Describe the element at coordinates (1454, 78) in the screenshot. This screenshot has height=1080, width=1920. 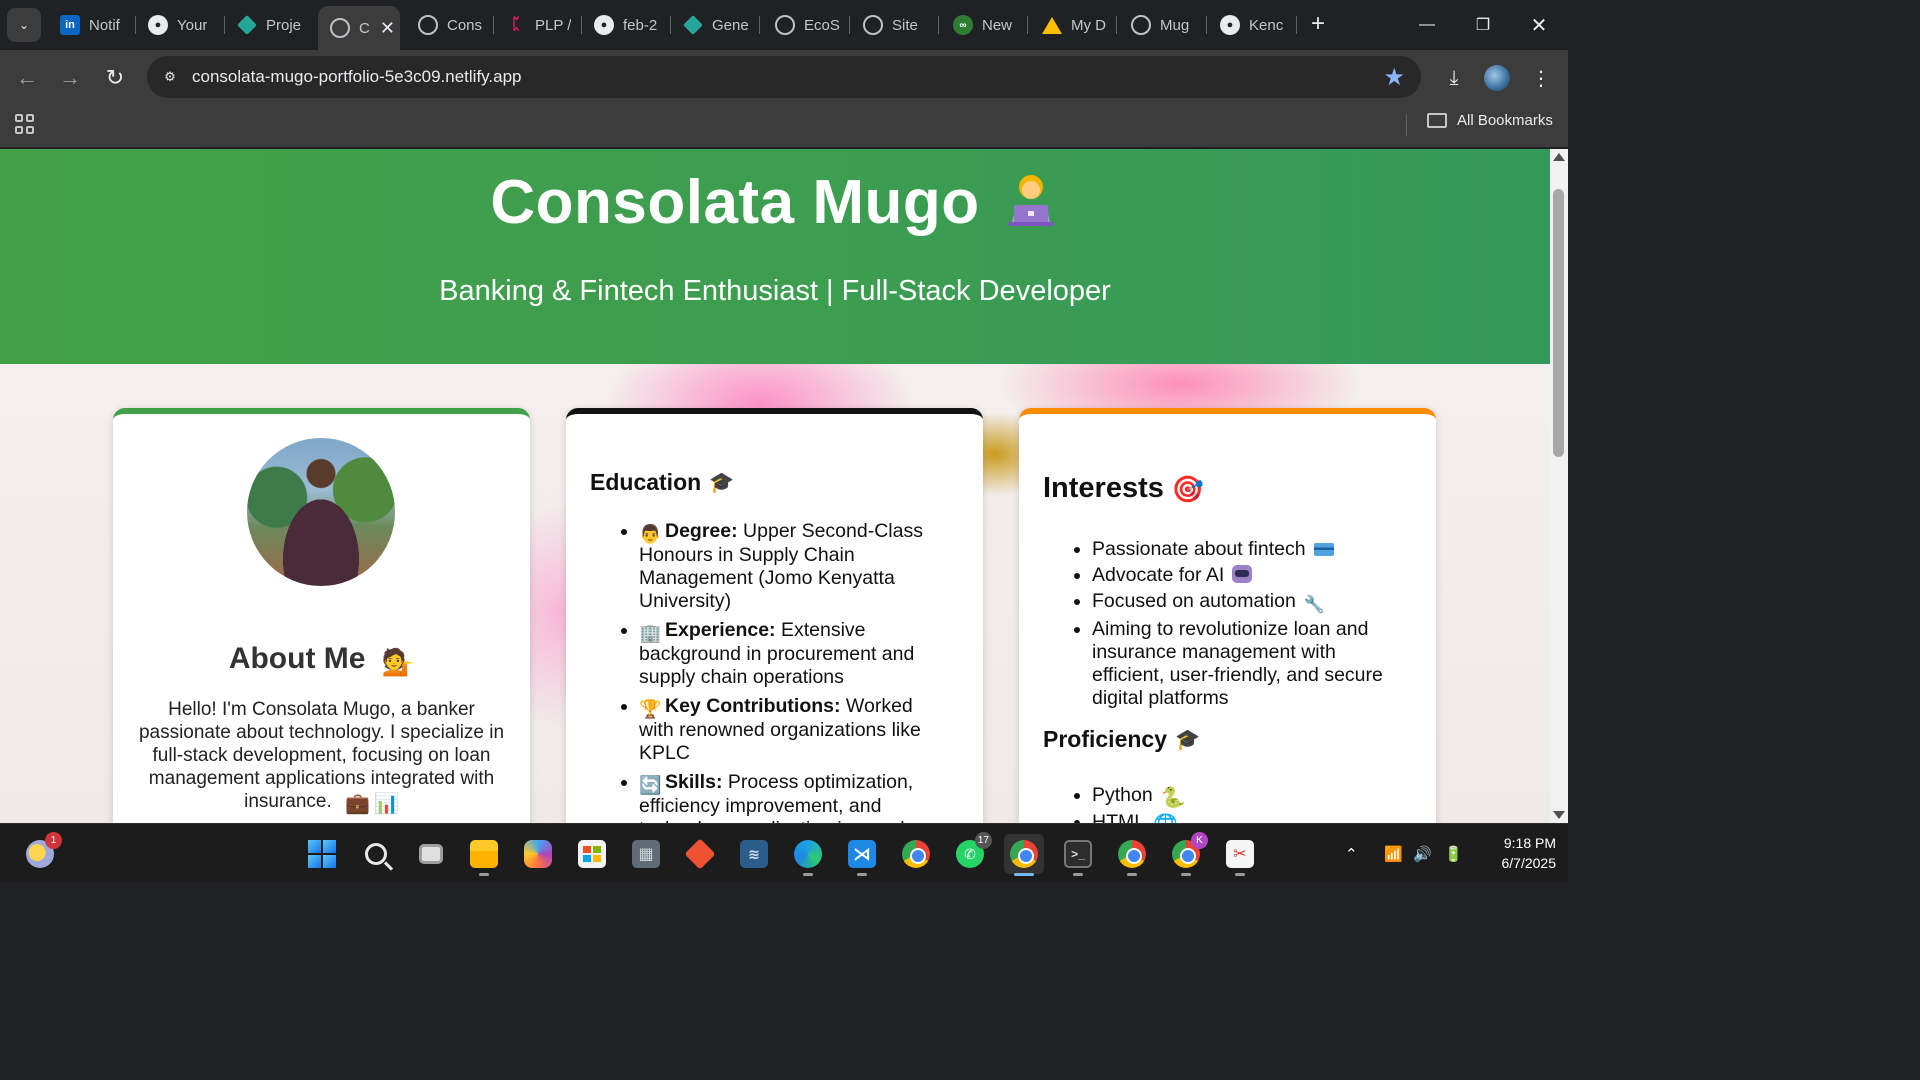
I see `download-icon: ⤓` at that location.